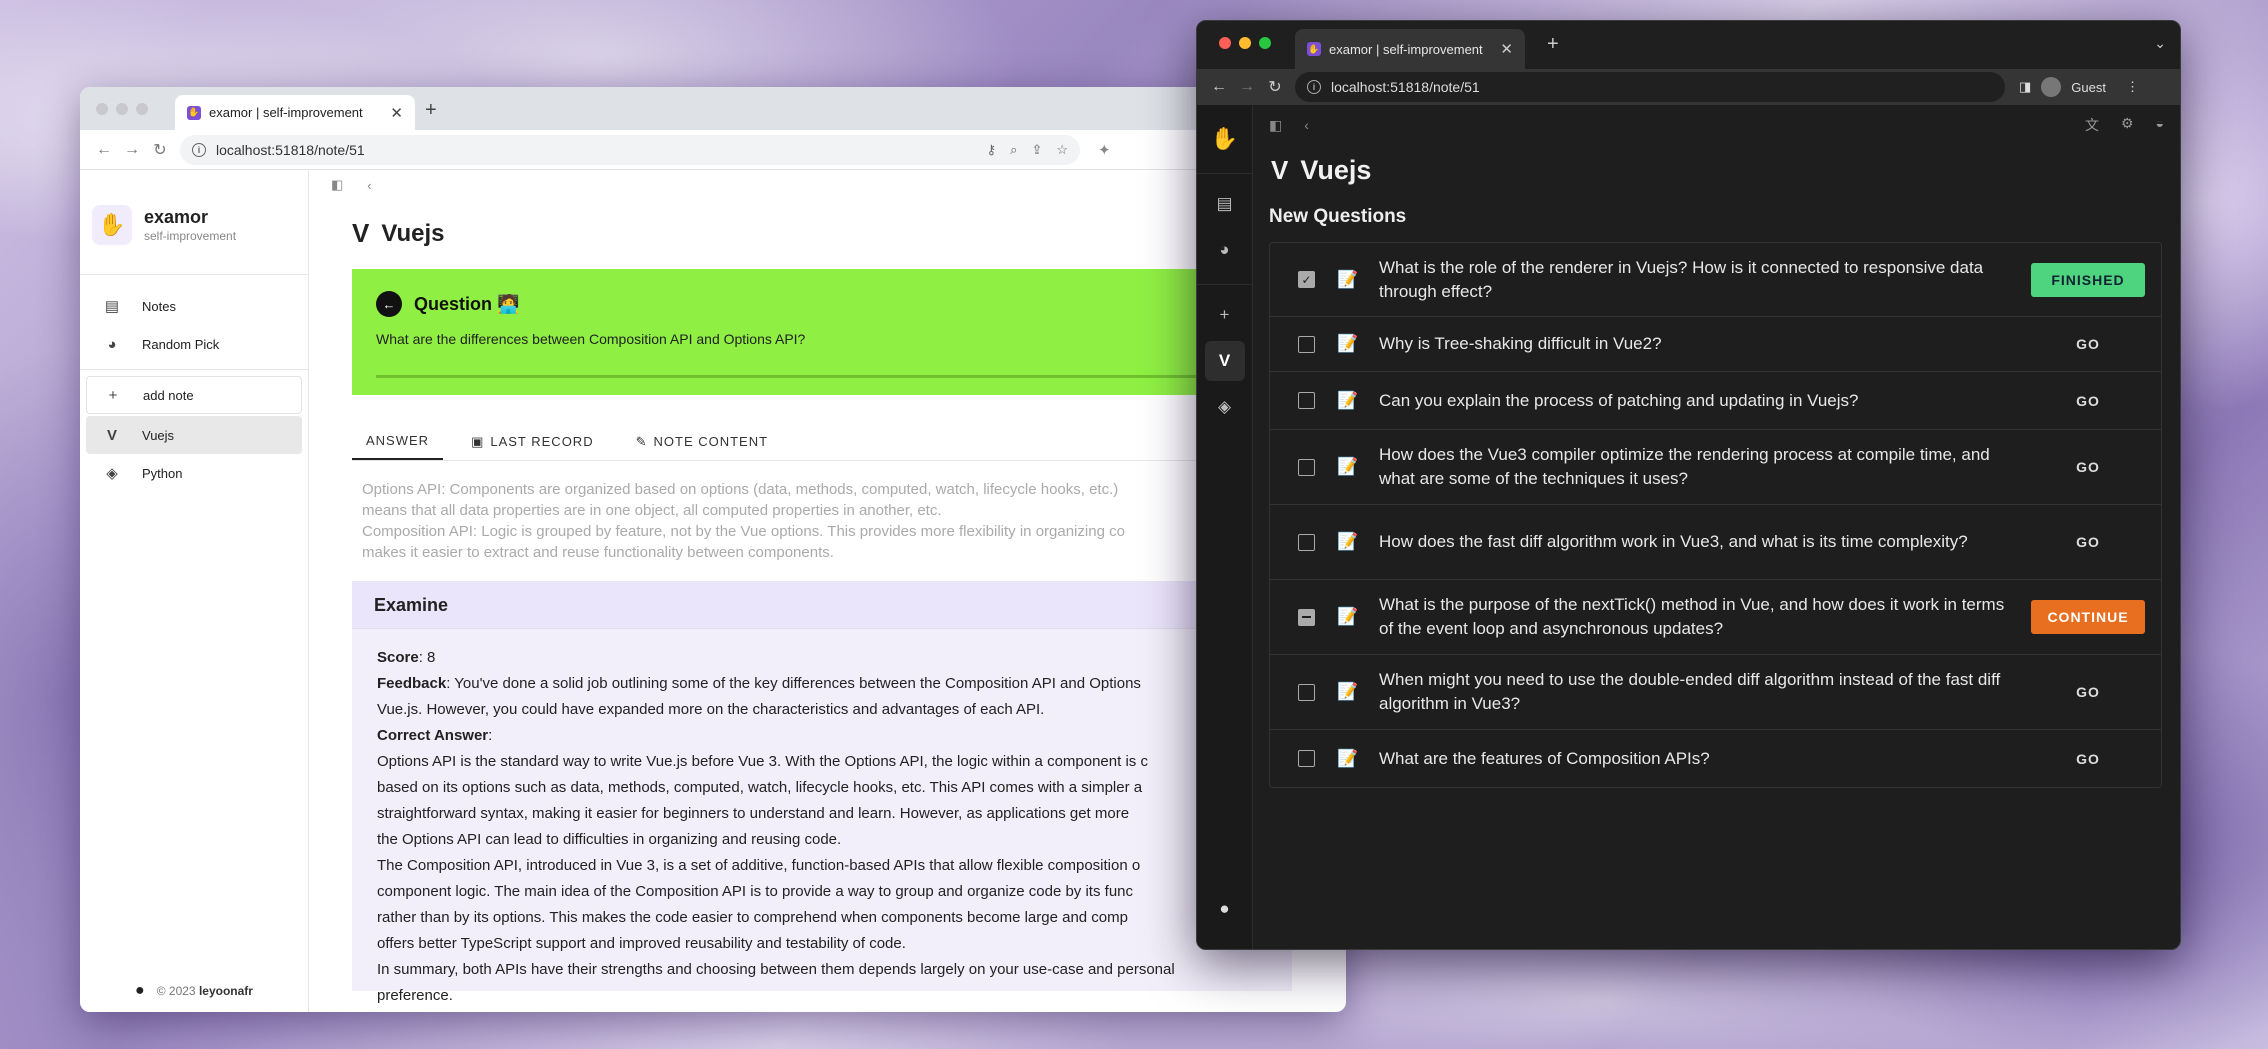 Image resolution: width=2268 pixels, height=1049 pixels. I want to click on settings-icon: ⚙, so click(2127, 125).